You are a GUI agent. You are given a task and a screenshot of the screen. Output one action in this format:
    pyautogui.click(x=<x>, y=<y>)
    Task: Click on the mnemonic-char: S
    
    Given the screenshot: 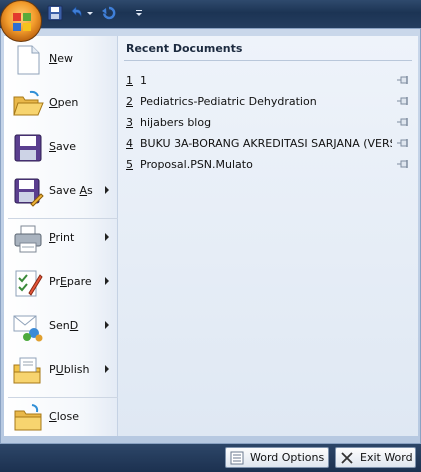 What is the action you would take?
    pyautogui.click(x=52, y=146)
    